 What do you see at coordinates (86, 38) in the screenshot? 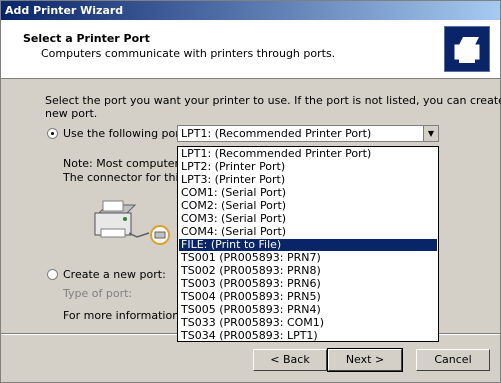
I see `page-title: Select a Printer Port` at bounding box center [86, 38].